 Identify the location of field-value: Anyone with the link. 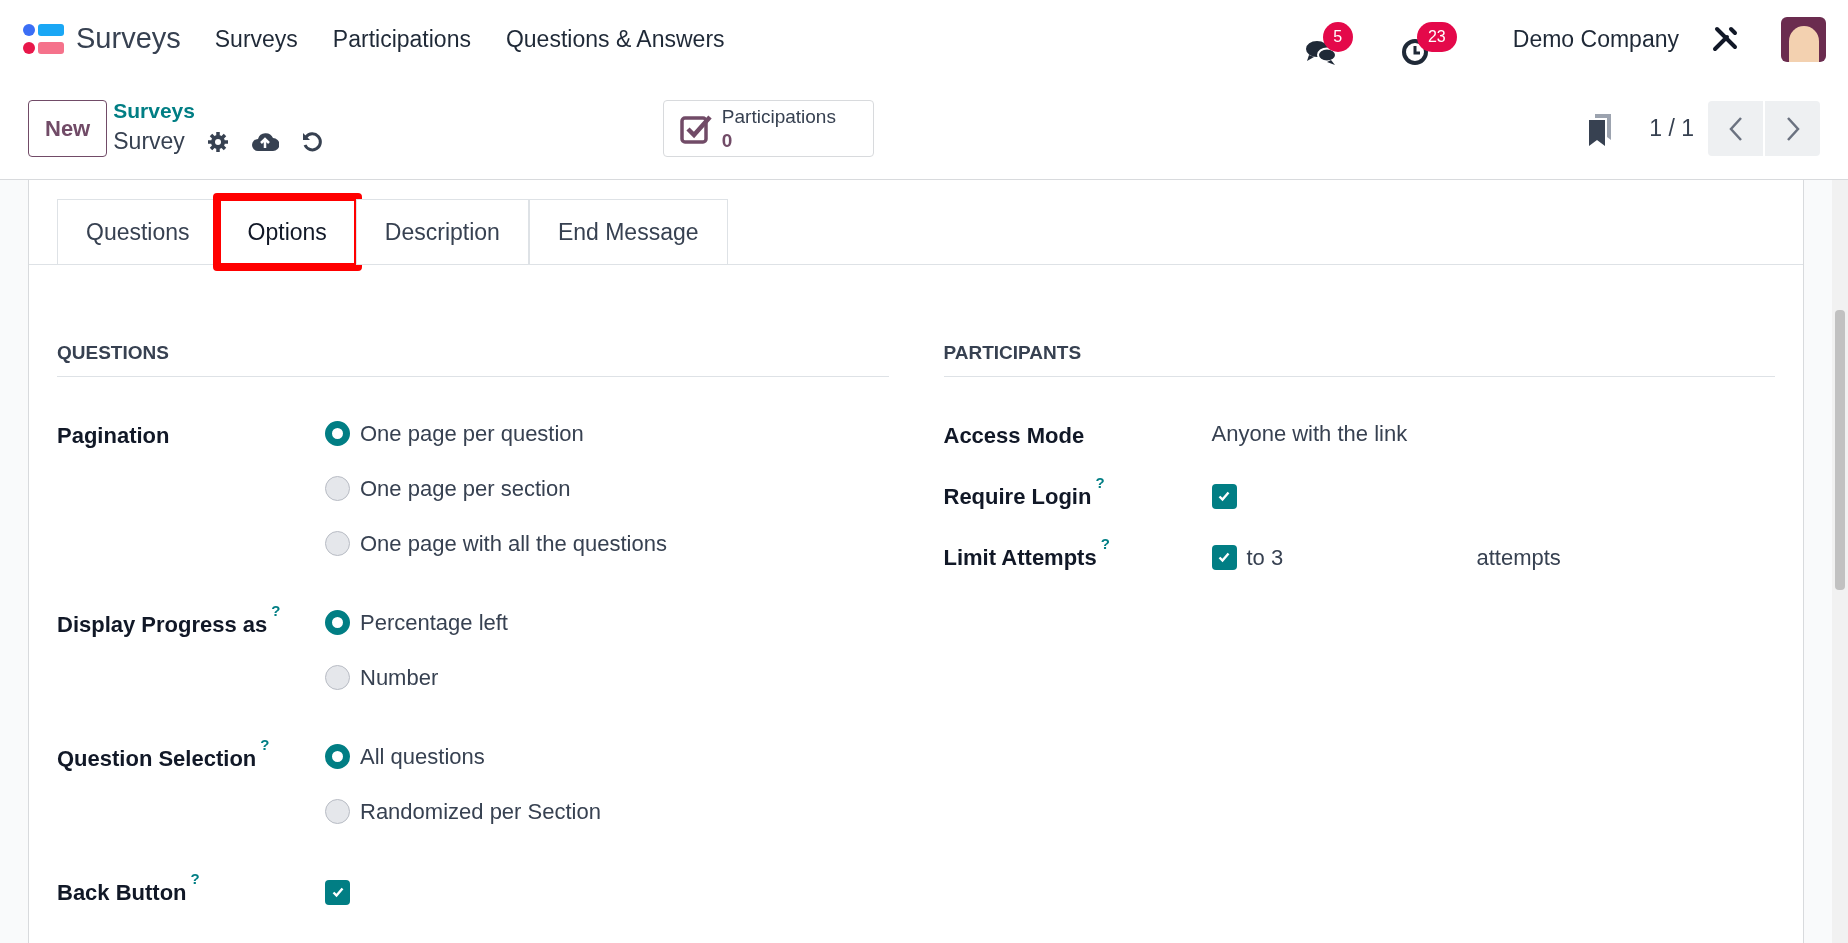
(1309, 433).